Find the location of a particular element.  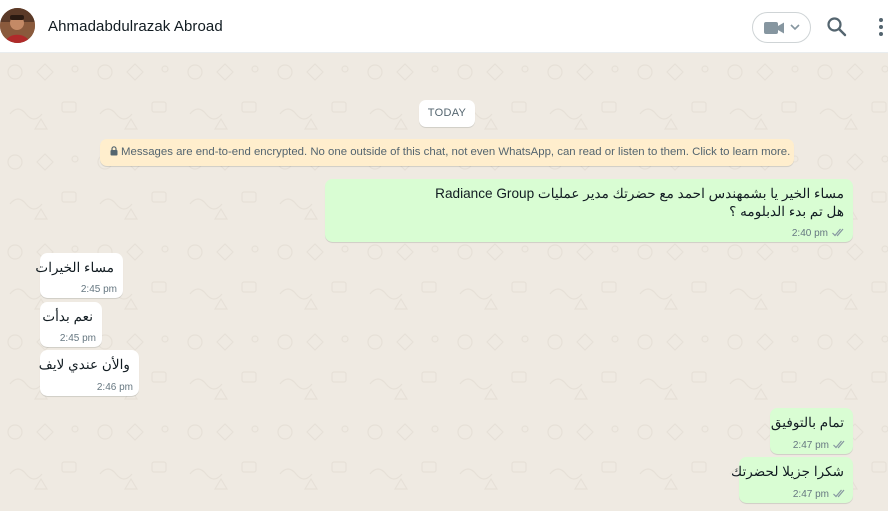

message-time: 2:40 pm is located at coordinates (809, 233).